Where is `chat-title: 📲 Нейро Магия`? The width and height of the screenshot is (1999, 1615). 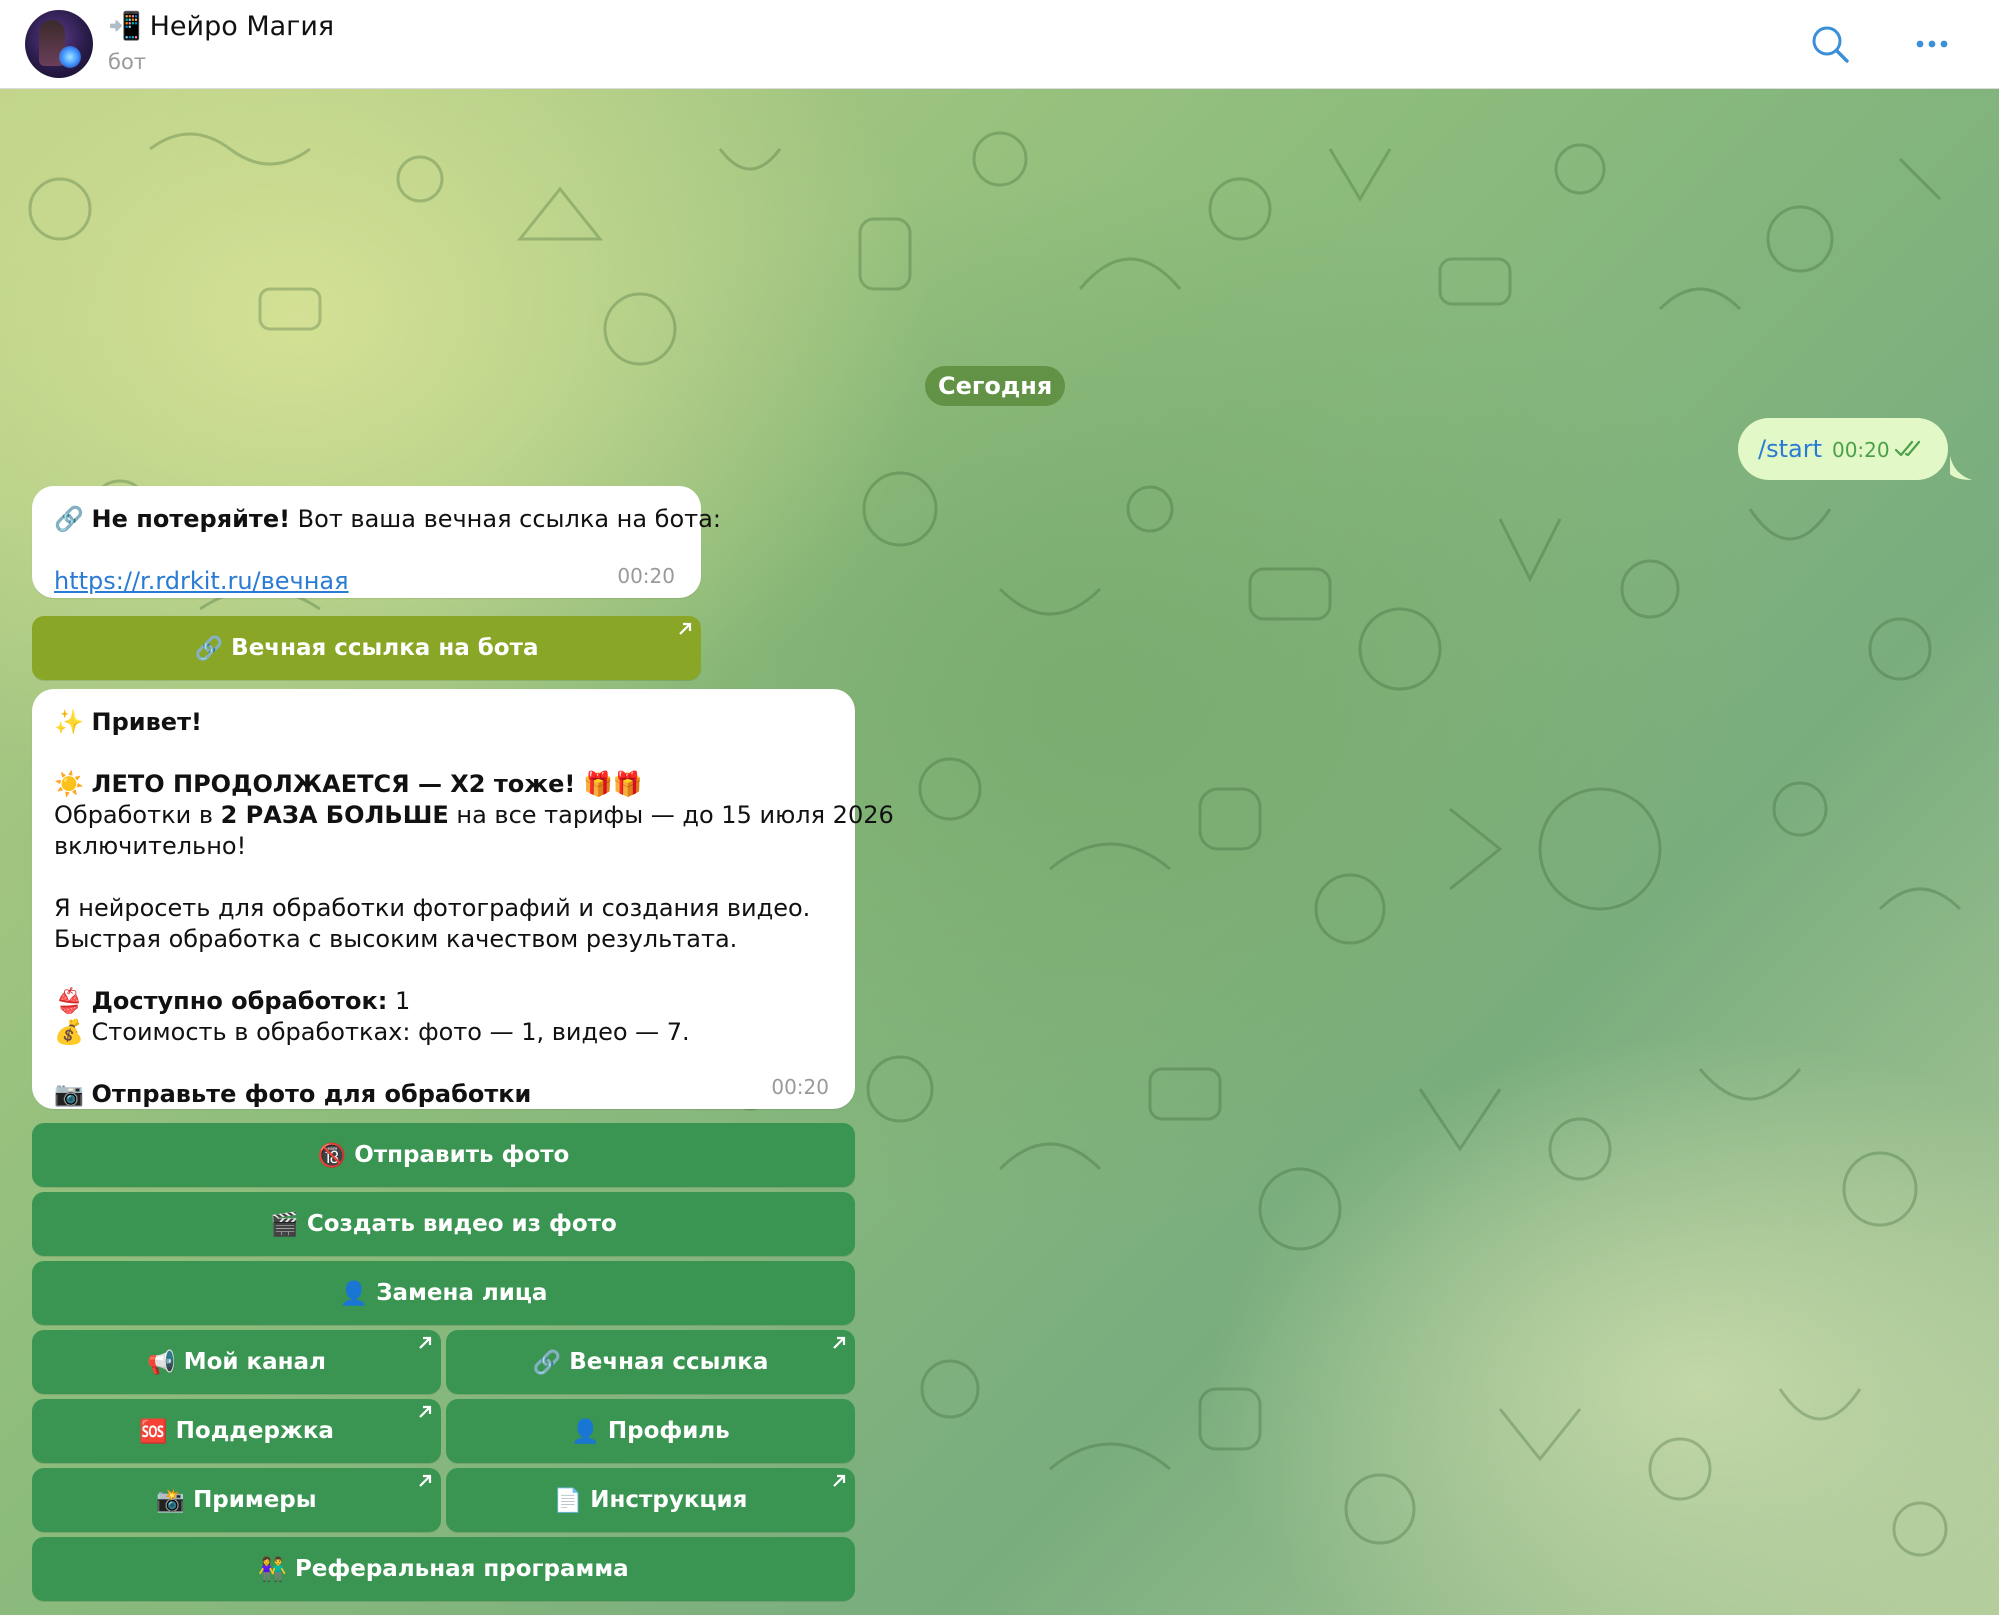
chat-title: 📲 Нейро Магия is located at coordinates (221, 26).